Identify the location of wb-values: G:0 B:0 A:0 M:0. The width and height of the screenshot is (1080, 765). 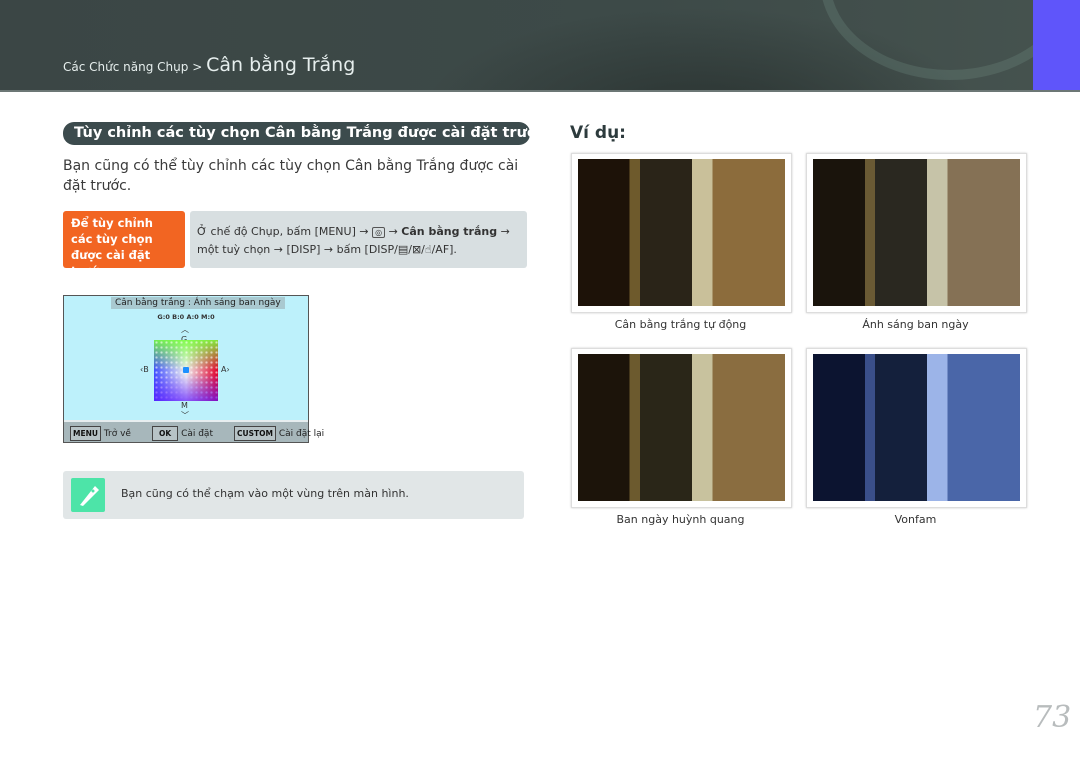
(186, 317).